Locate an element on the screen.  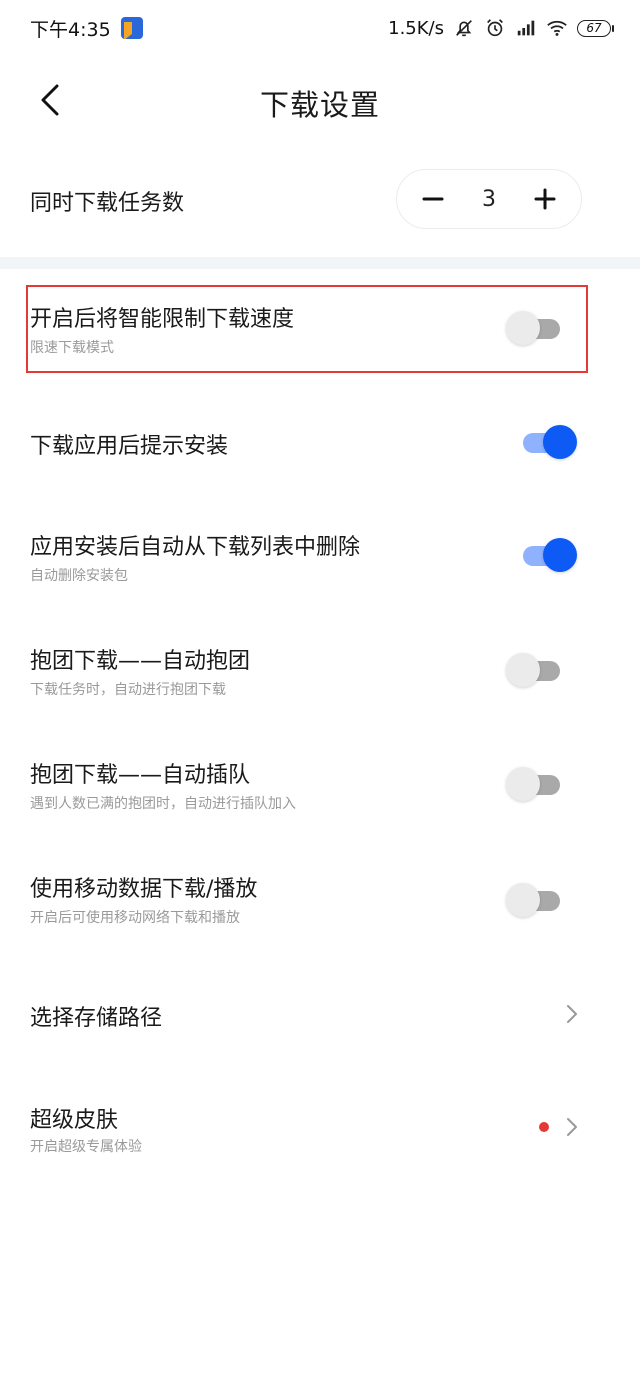
battery-level: 67 is located at coordinates (594, 28).